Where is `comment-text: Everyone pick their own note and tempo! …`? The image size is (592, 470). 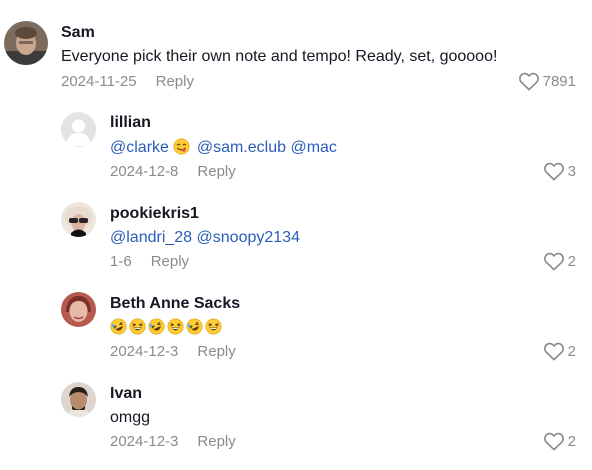 comment-text: Everyone pick their own note and tempo! … is located at coordinates (279, 56).